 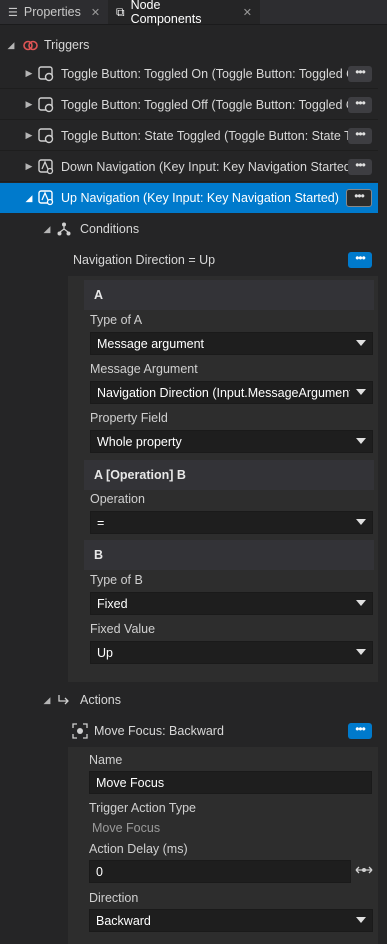 I want to click on action-delay-label: Action Delay (ms), so click(x=138, y=849).